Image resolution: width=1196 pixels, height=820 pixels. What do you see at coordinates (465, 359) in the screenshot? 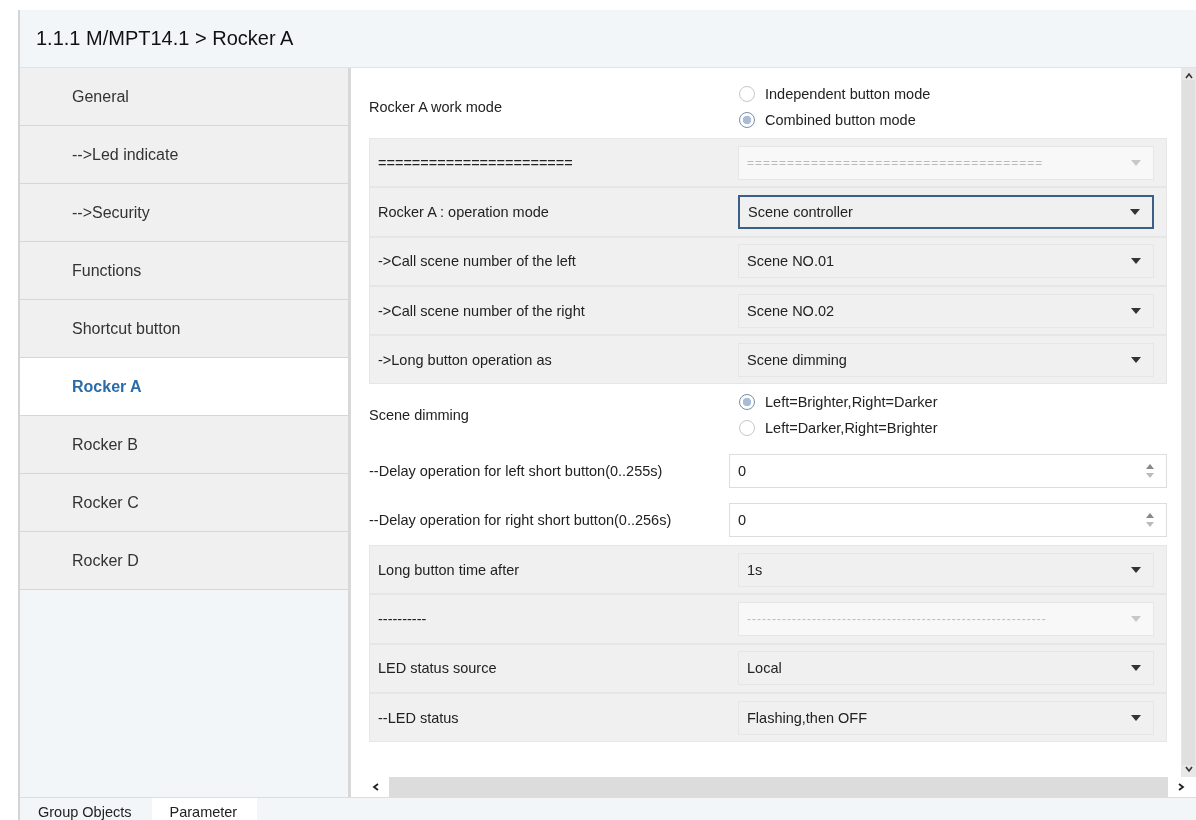
I see `parameter-label: ->Long button operation as` at bounding box center [465, 359].